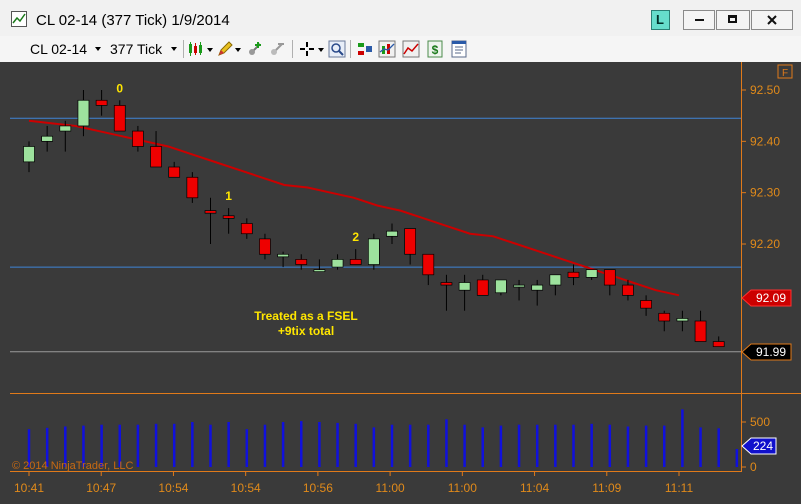 The image size is (801, 504). I want to click on annotation-line-2: +9tix total, so click(306, 331).